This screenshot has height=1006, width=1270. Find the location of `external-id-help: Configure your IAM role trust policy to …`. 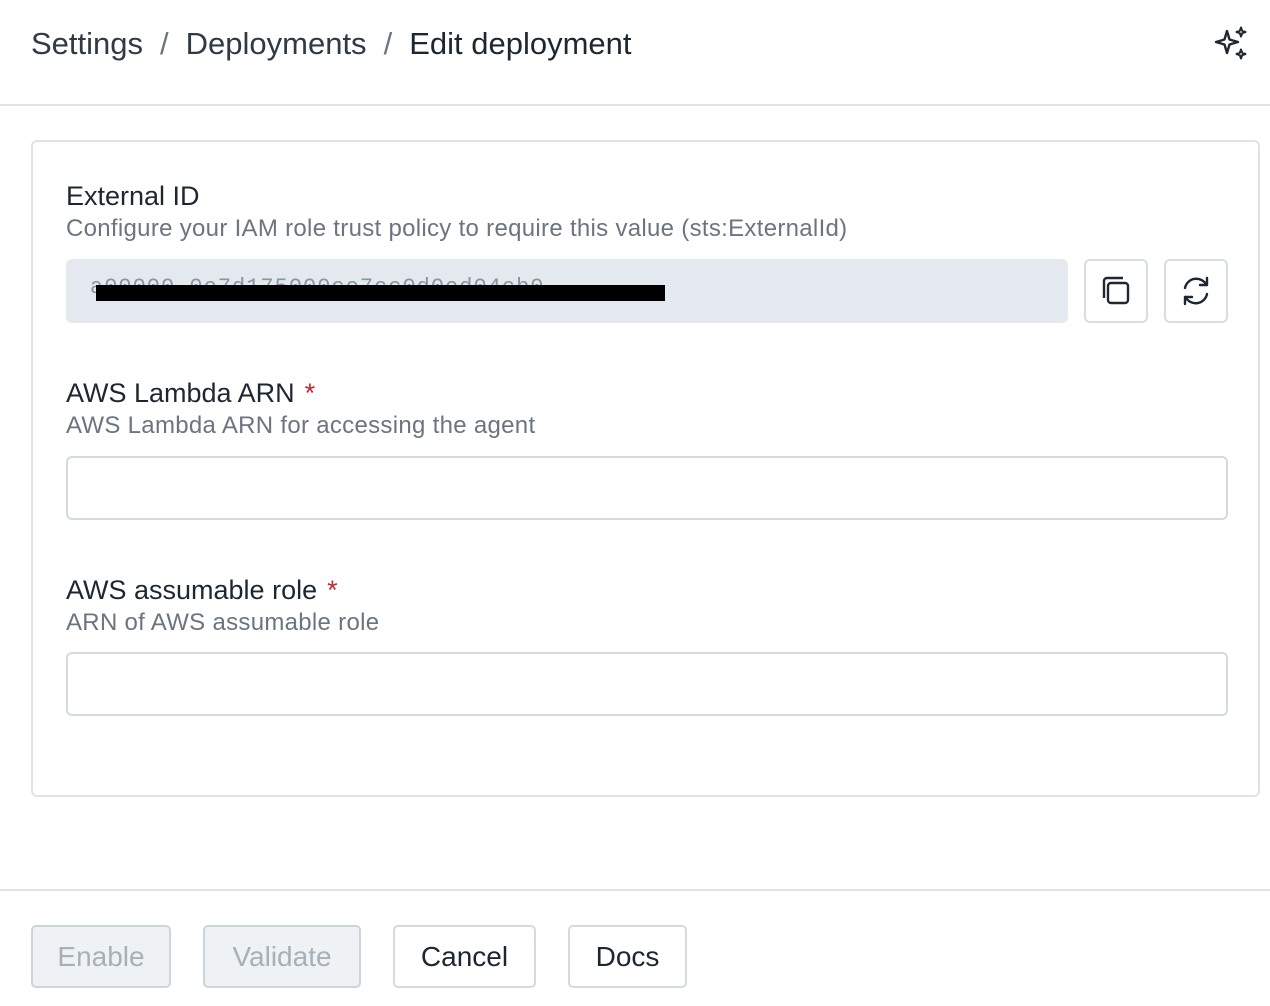

external-id-help: Configure your IAM role trust policy to … is located at coordinates (457, 228).